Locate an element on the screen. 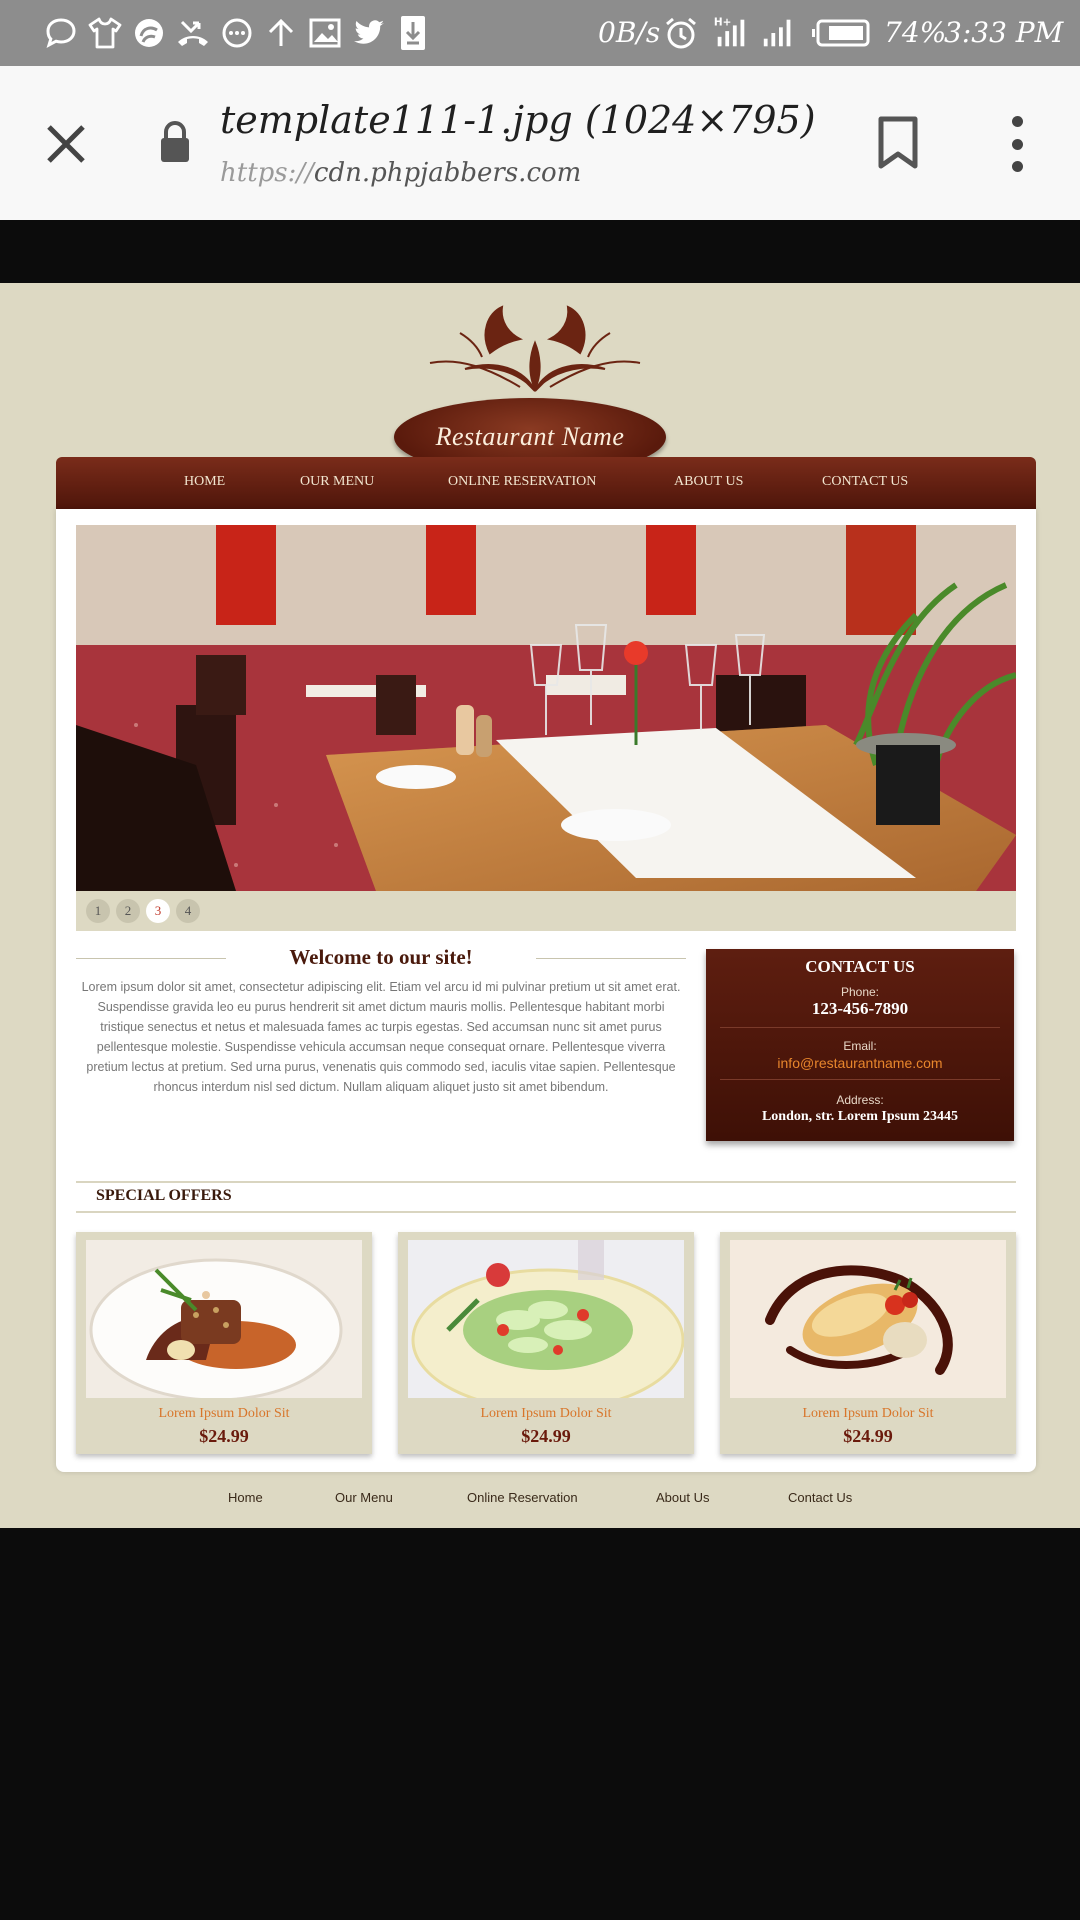 The width and height of the screenshot is (1080, 1920). bookmark-icon is located at coordinates (898, 142).